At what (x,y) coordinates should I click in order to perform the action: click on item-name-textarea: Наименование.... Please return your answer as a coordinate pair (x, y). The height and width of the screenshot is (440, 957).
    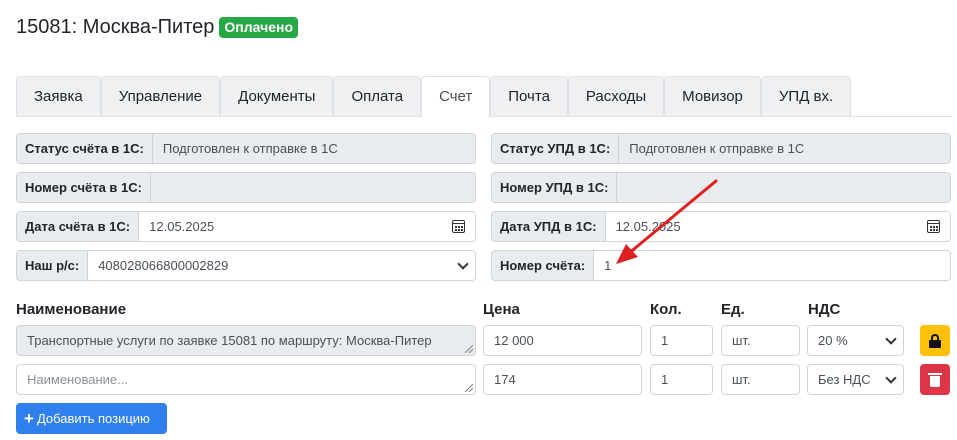
    Looking at the image, I should click on (246, 379).